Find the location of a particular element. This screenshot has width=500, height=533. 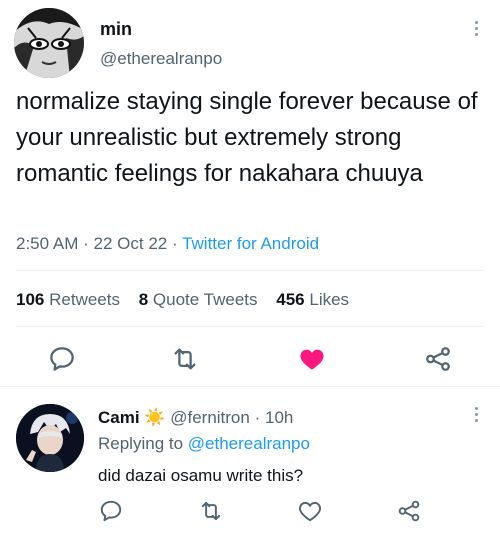

quotes-label: Quote Tweets is located at coordinates (205, 299).